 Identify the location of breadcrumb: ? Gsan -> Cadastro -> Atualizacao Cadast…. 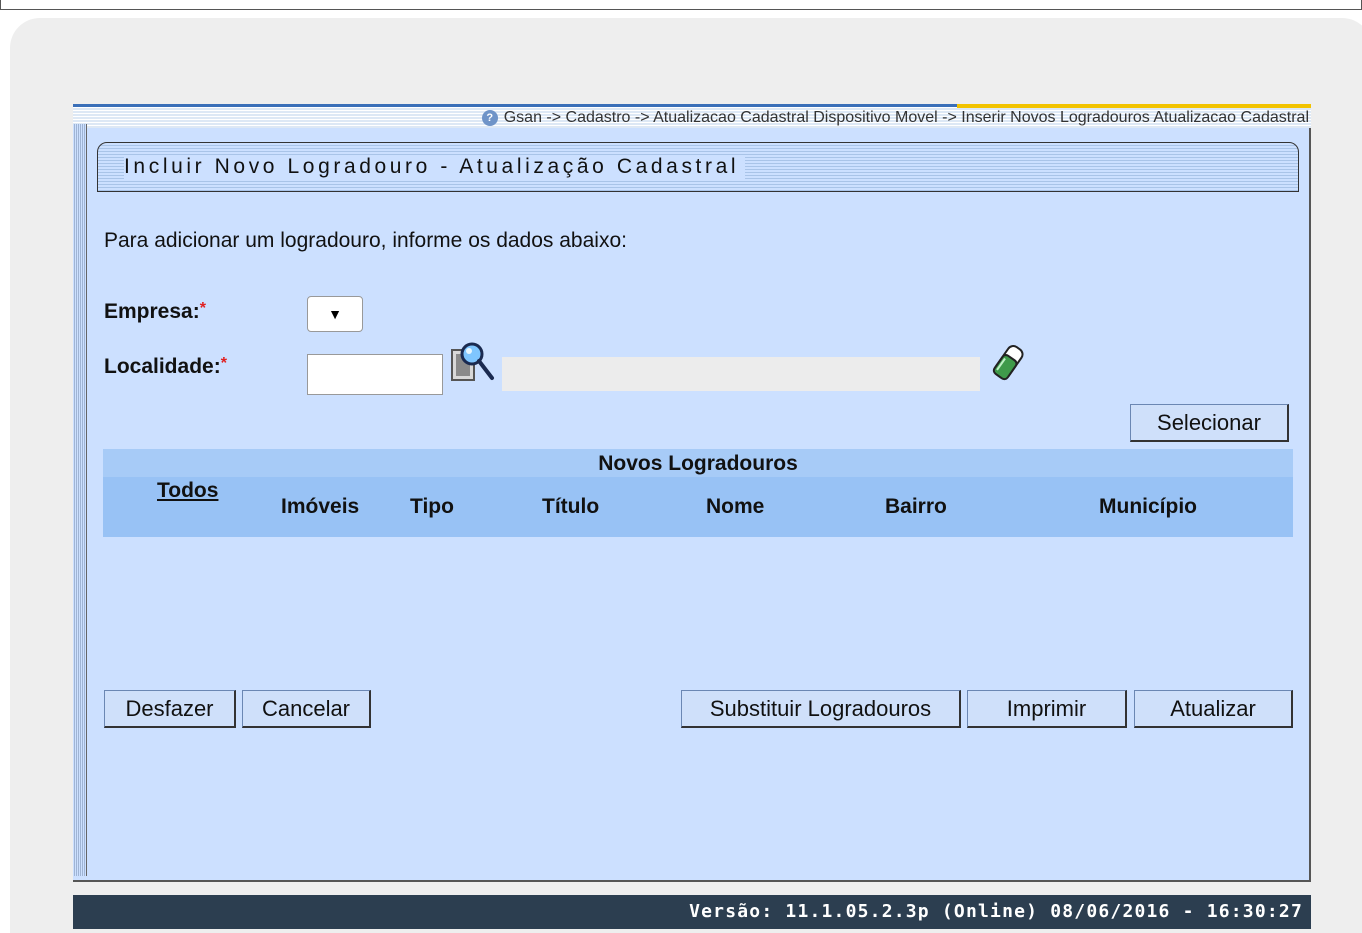
(895, 118).